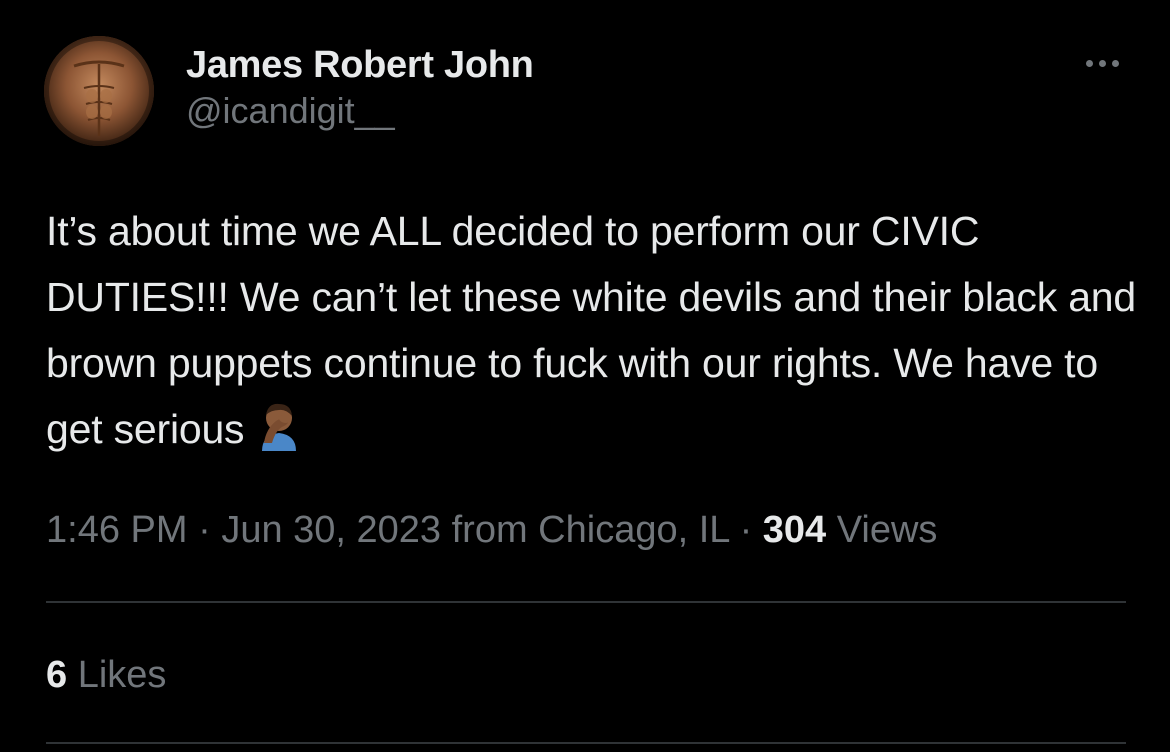 This screenshot has height=752, width=1170. I want to click on more-horizontal-icon, so click(1102, 63).